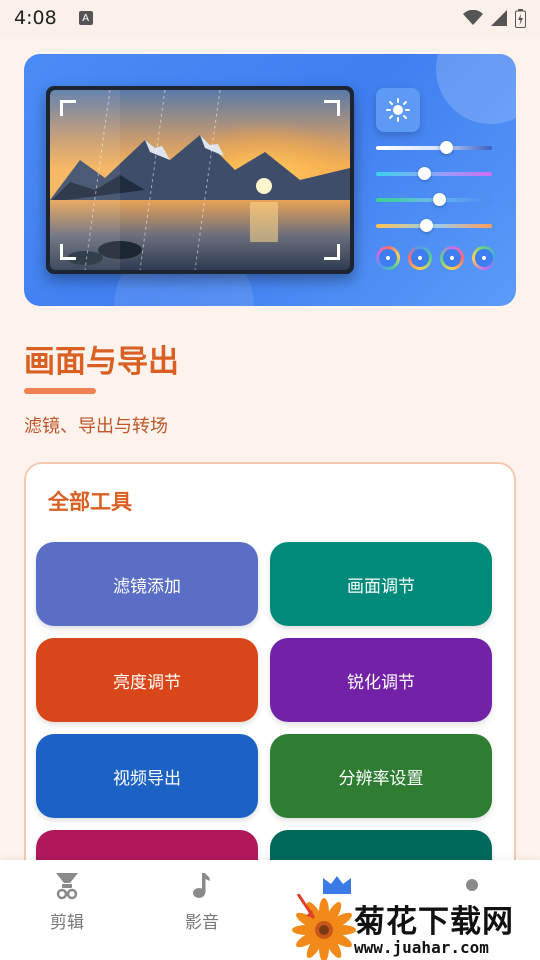 The image size is (540, 960). Describe the element at coordinates (147, 584) in the screenshot. I see `filter-add-button: 滤镜添加` at that location.